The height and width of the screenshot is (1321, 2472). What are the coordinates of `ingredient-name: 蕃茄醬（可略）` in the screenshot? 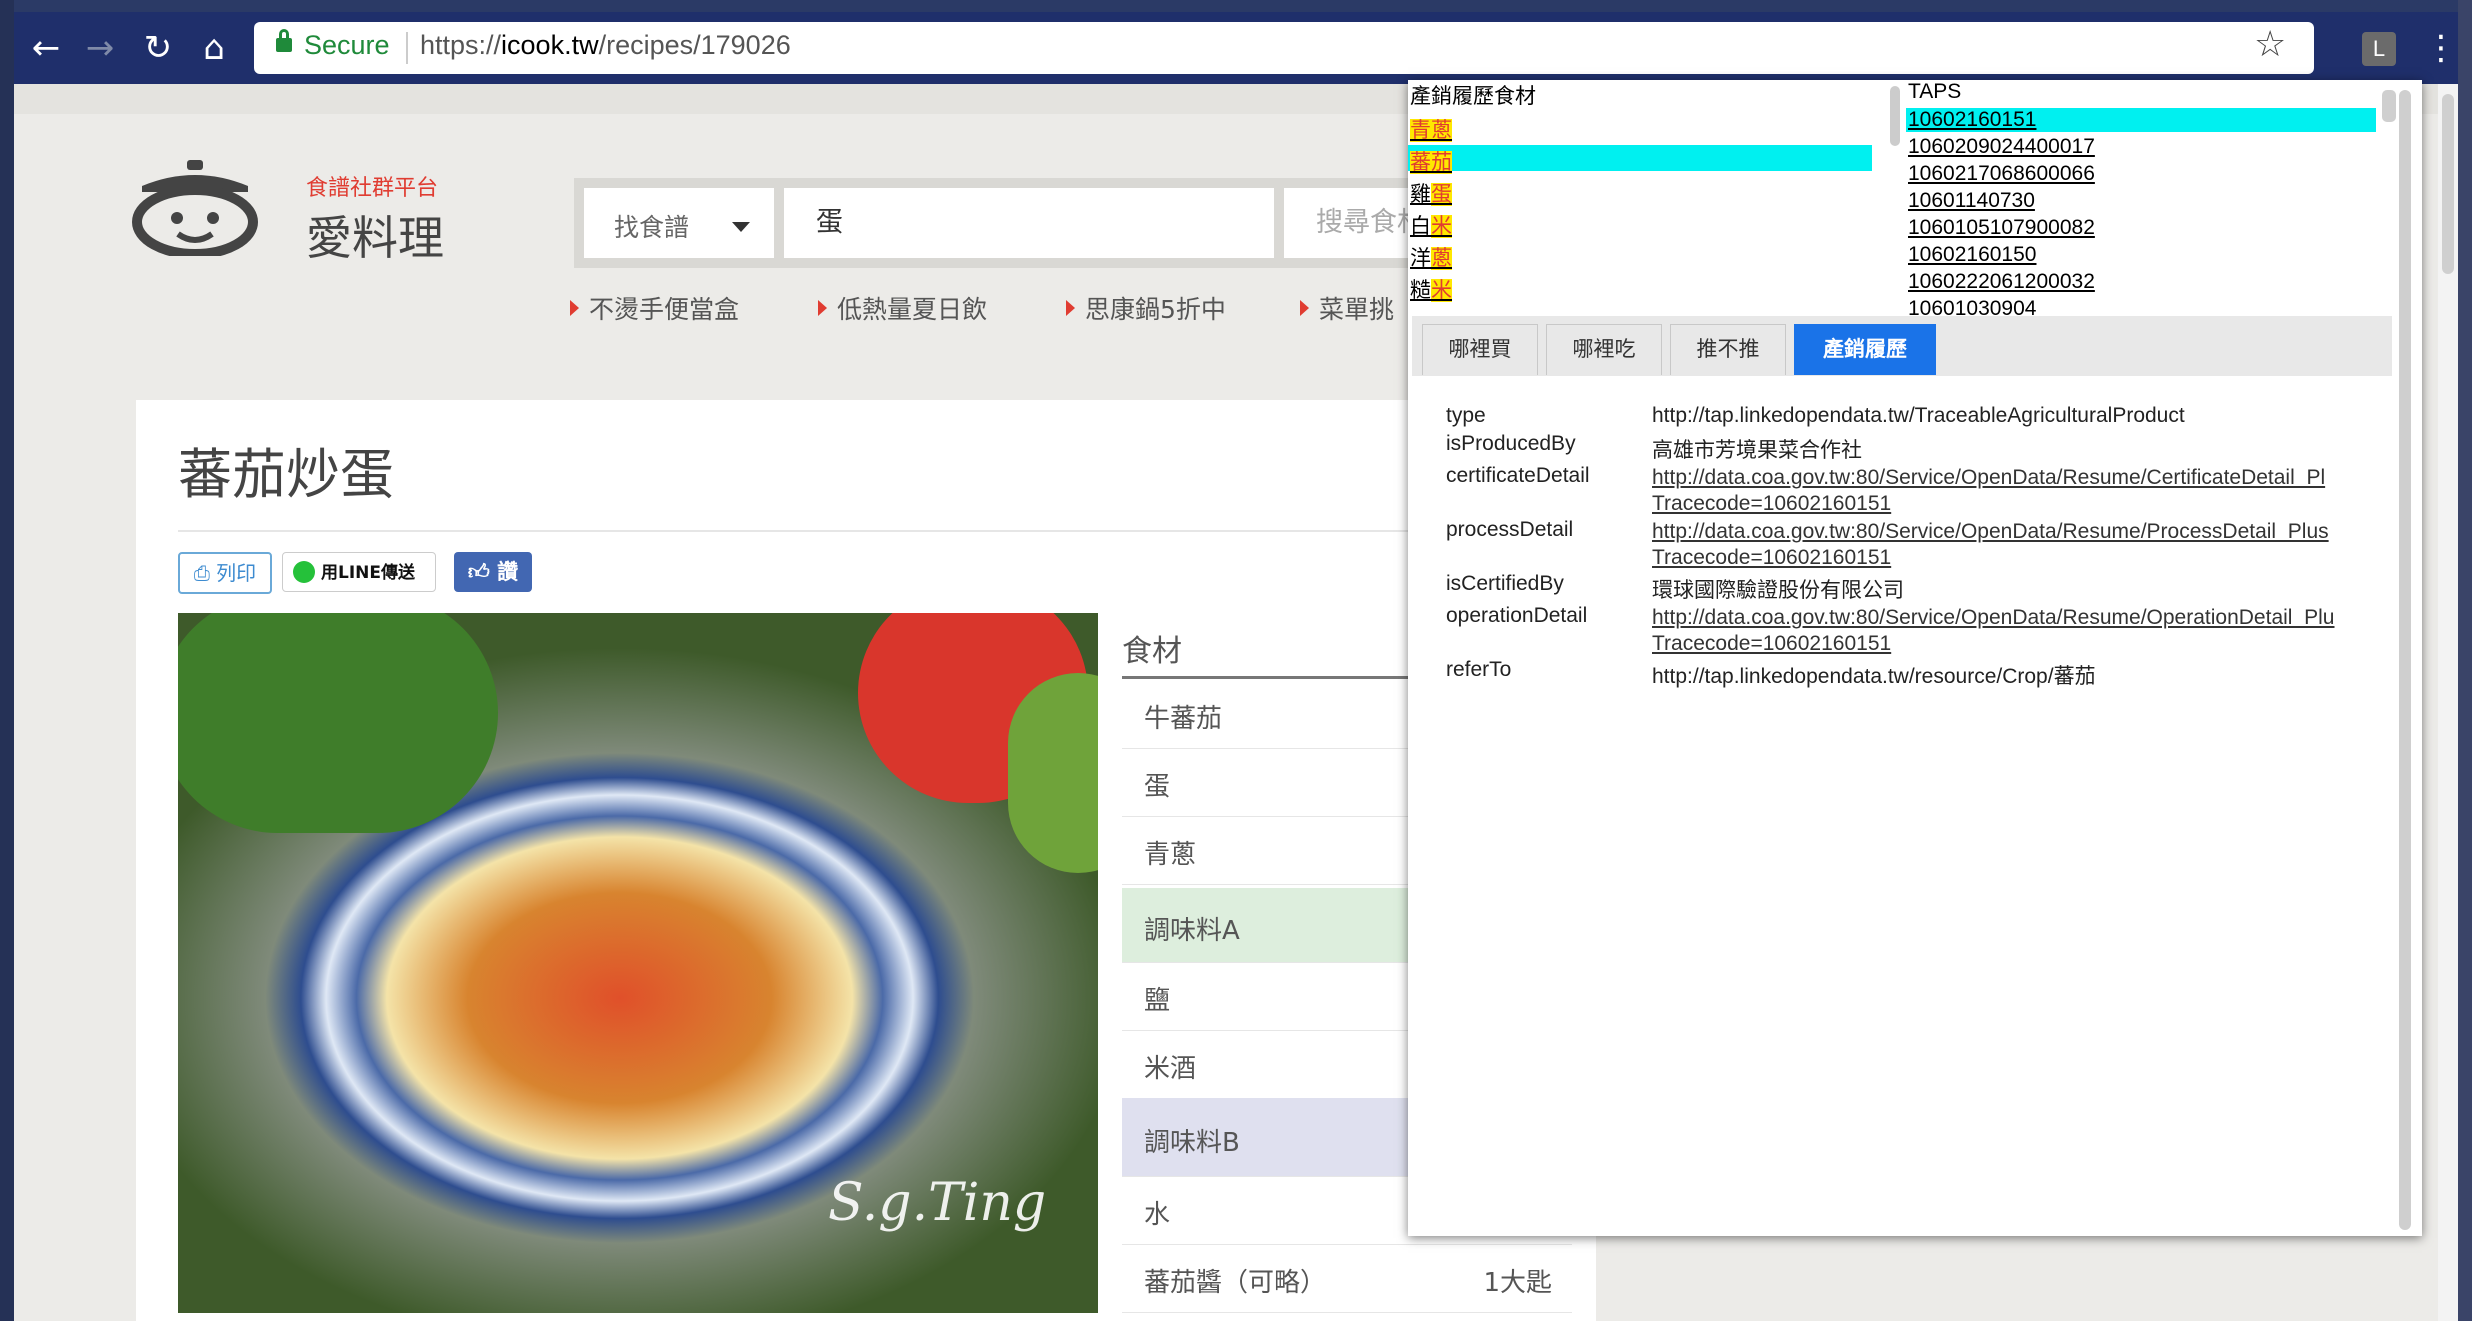 It's located at (1235, 1283).